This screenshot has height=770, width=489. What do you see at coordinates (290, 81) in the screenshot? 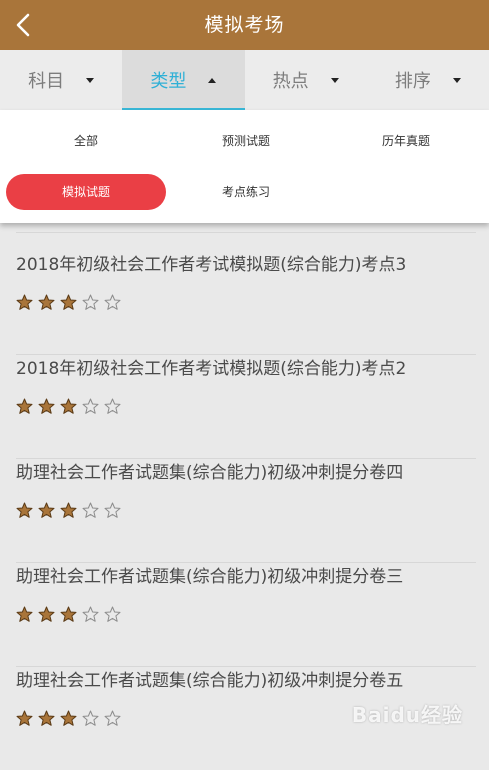
I see `filter-label: 热点` at bounding box center [290, 81].